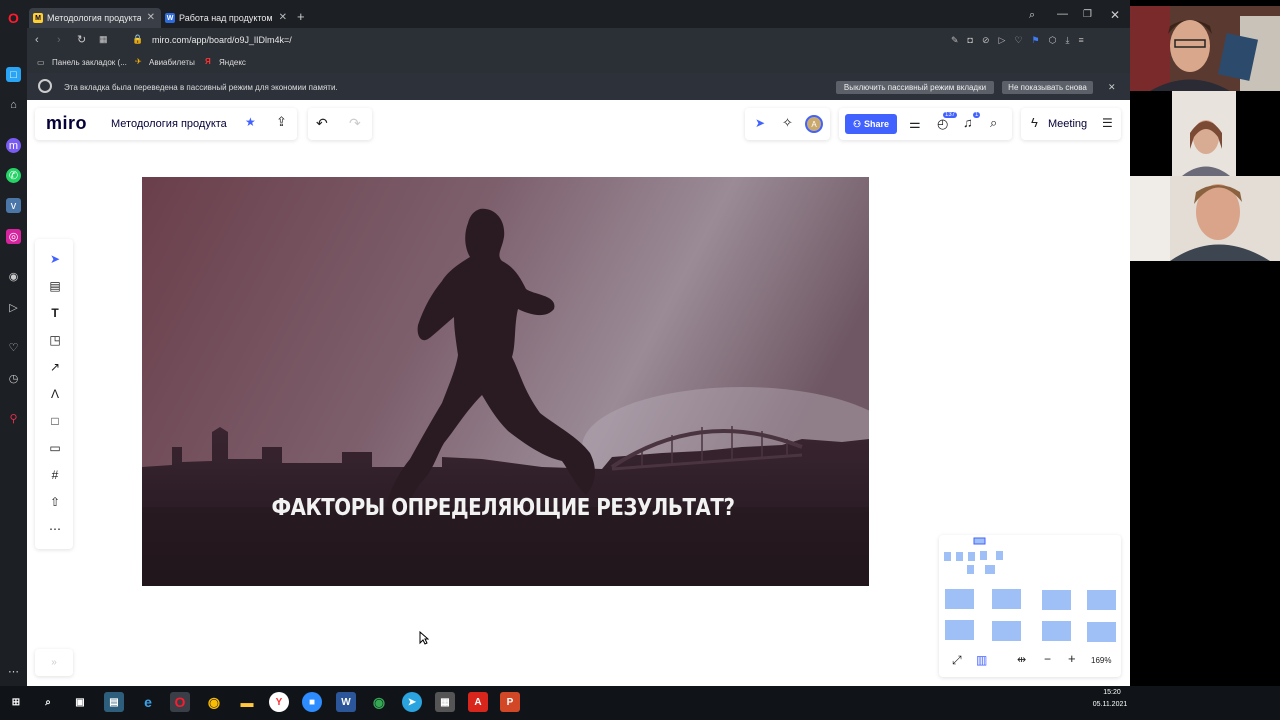 The height and width of the screenshot is (720, 1280). What do you see at coordinates (1030, 606) in the screenshot?
I see `minimap: ⤢ ▥ ⇹ − + 169%` at bounding box center [1030, 606].